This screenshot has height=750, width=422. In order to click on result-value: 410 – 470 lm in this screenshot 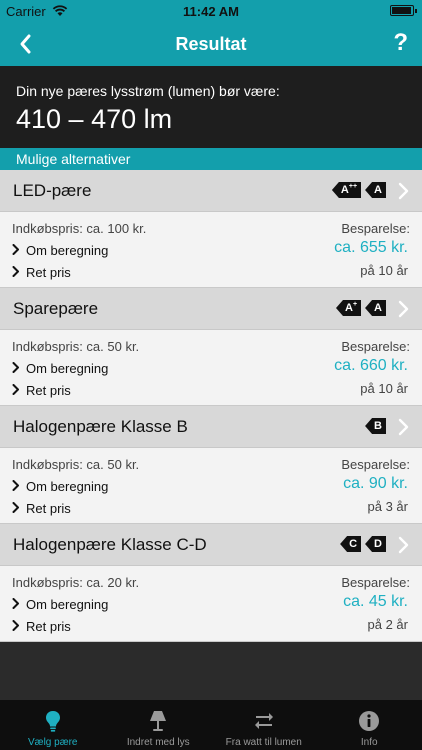, I will do `click(94, 119)`.